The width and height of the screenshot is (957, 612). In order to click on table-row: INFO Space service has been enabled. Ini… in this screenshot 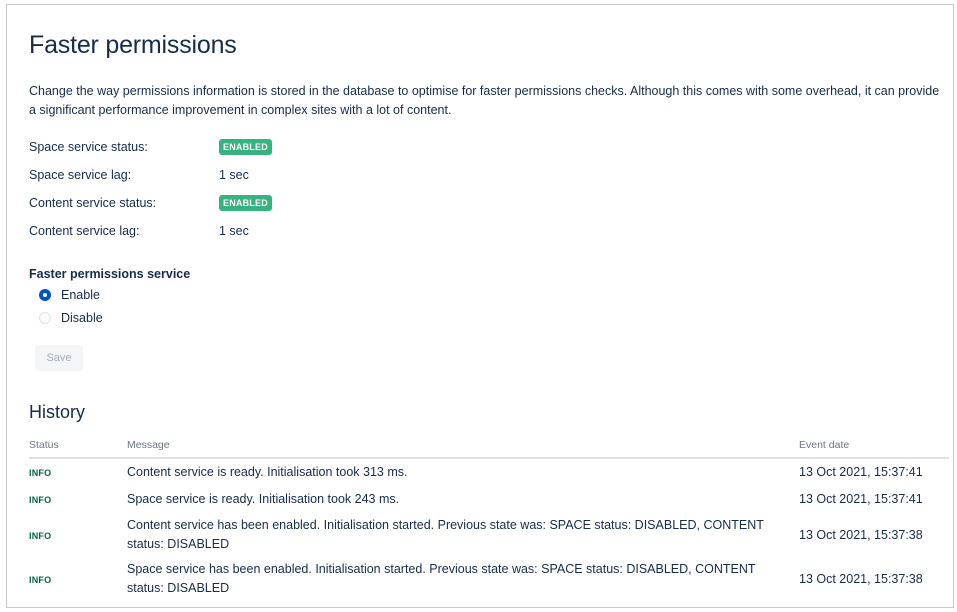, I will do `click(489, 579)`.